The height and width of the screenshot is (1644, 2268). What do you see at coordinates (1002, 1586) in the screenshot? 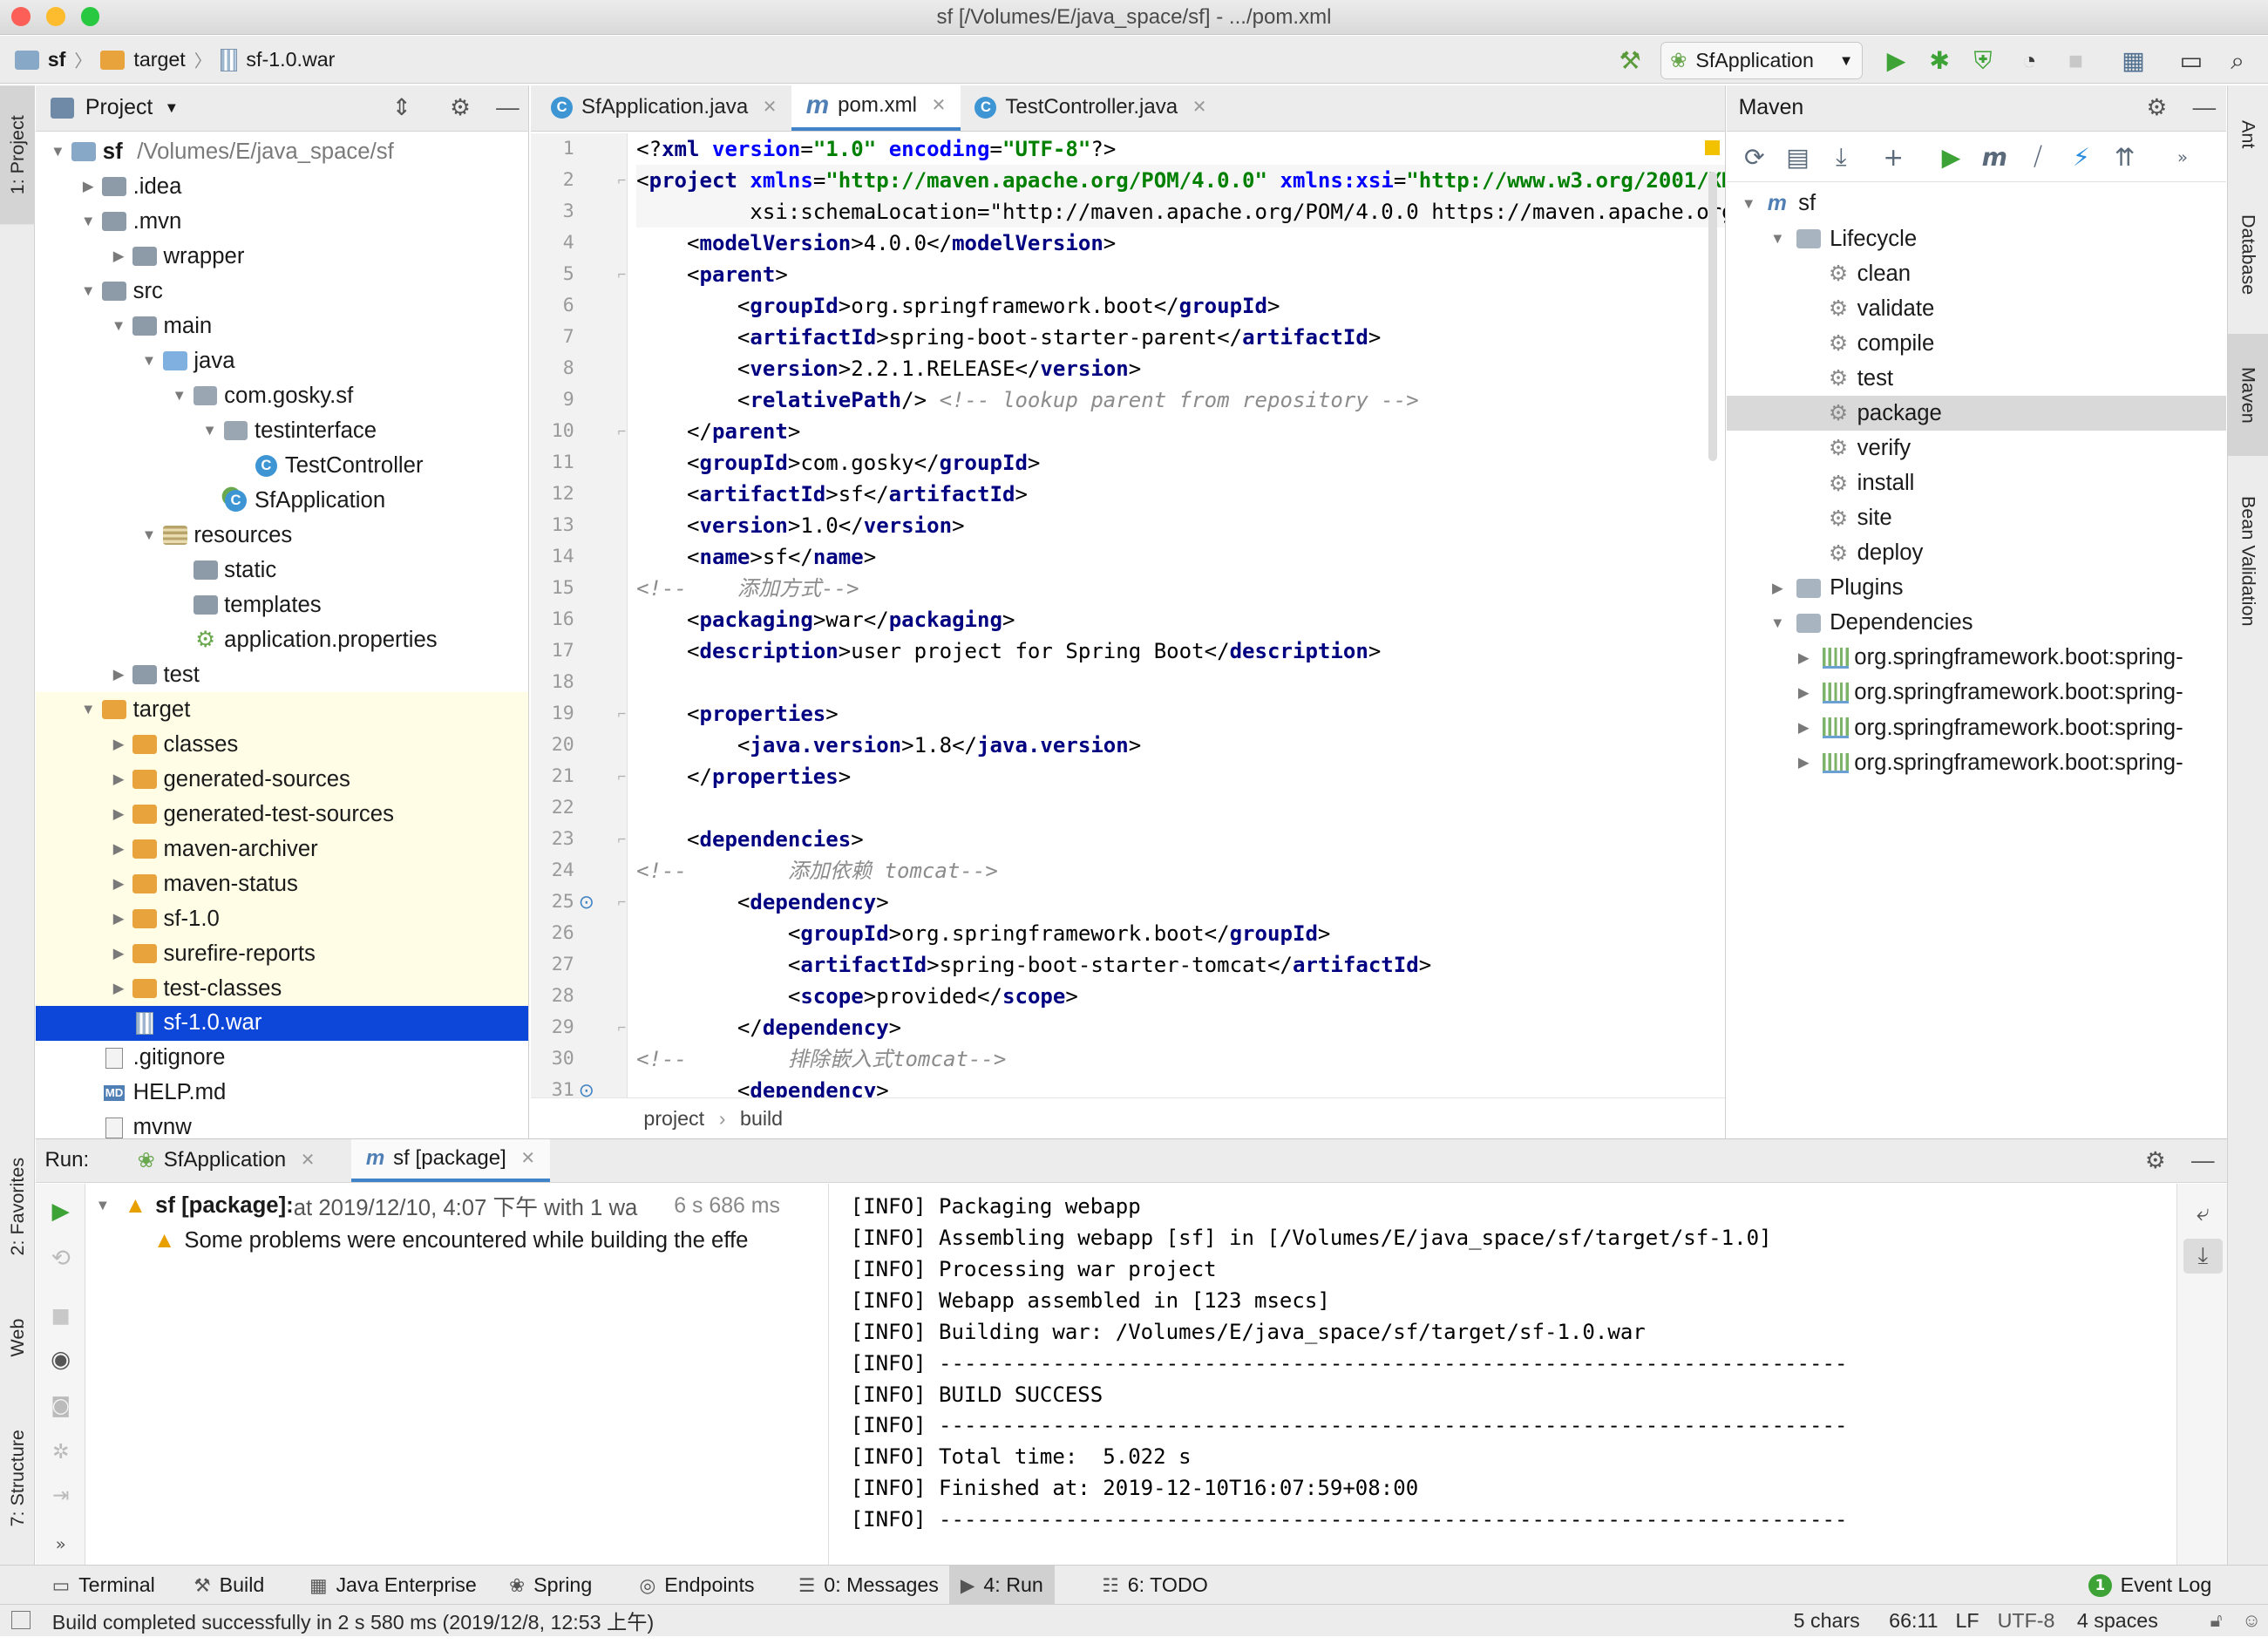
I see `tool-tab-4-run: ▶ 4: Run` at bounding box center [1002, 1586].